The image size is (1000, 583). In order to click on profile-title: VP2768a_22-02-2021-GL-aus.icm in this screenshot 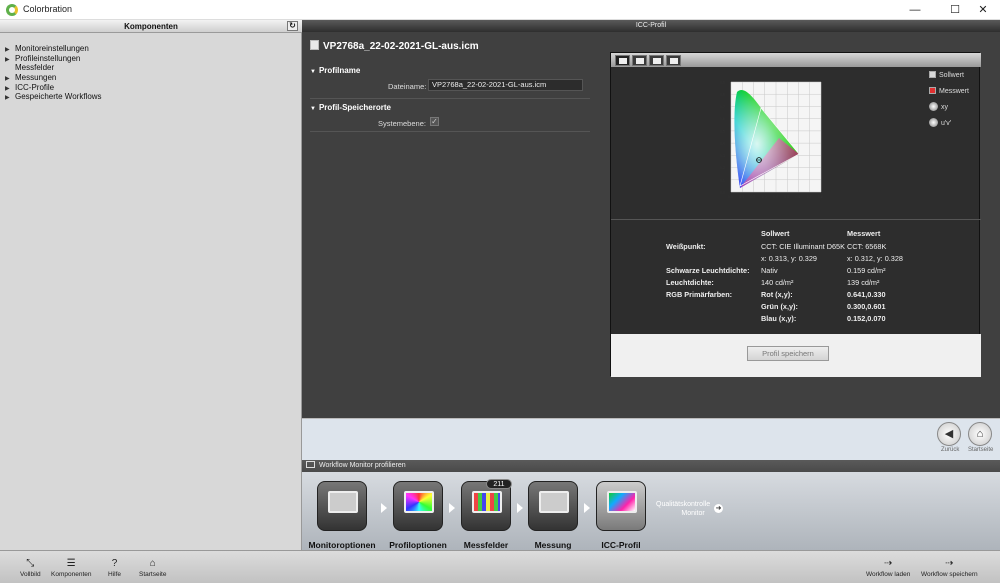, I will do `click(394, 46)`.